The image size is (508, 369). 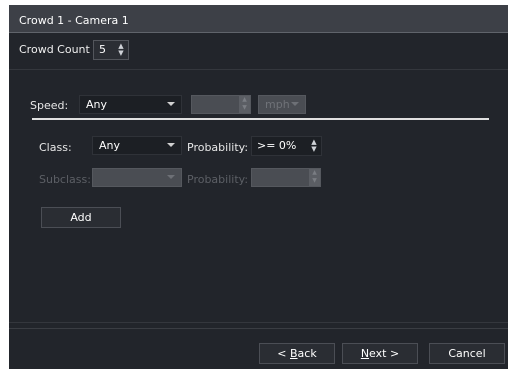 I want to click on add-button: Add, so click(x=81, y=217).